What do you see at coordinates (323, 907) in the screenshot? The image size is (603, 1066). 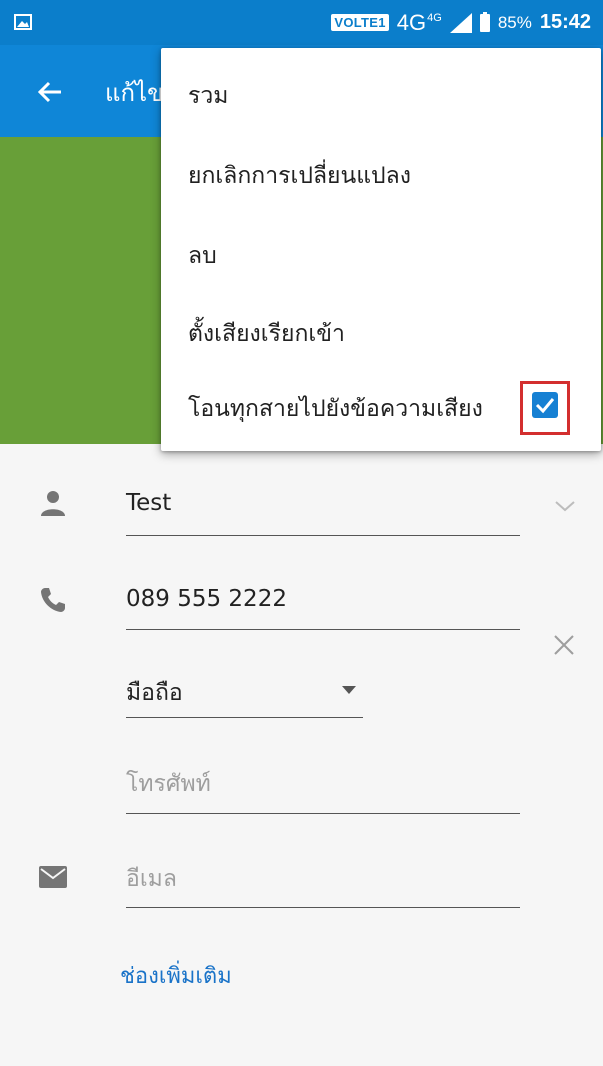 I see `email-field-underline` at bounding box center [323, 907].